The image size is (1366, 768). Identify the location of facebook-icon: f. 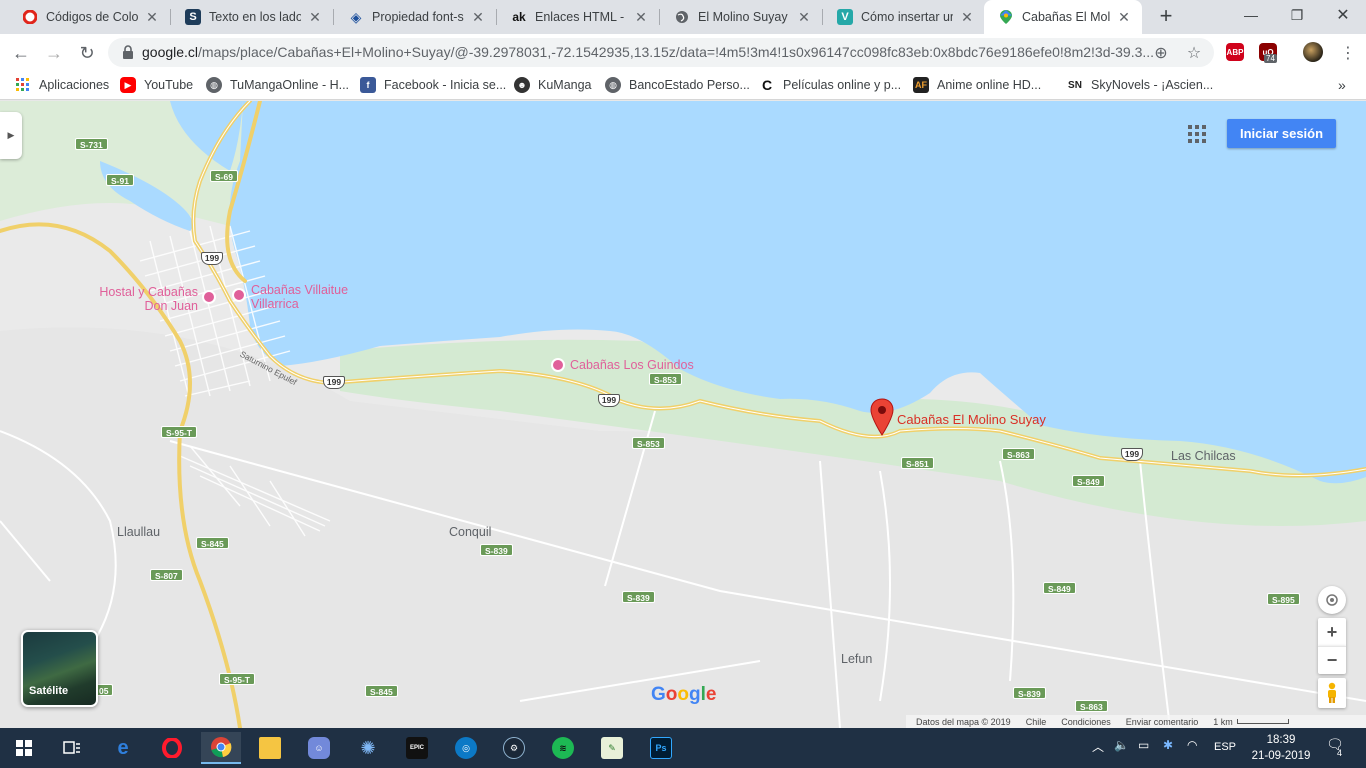
(368, 85).